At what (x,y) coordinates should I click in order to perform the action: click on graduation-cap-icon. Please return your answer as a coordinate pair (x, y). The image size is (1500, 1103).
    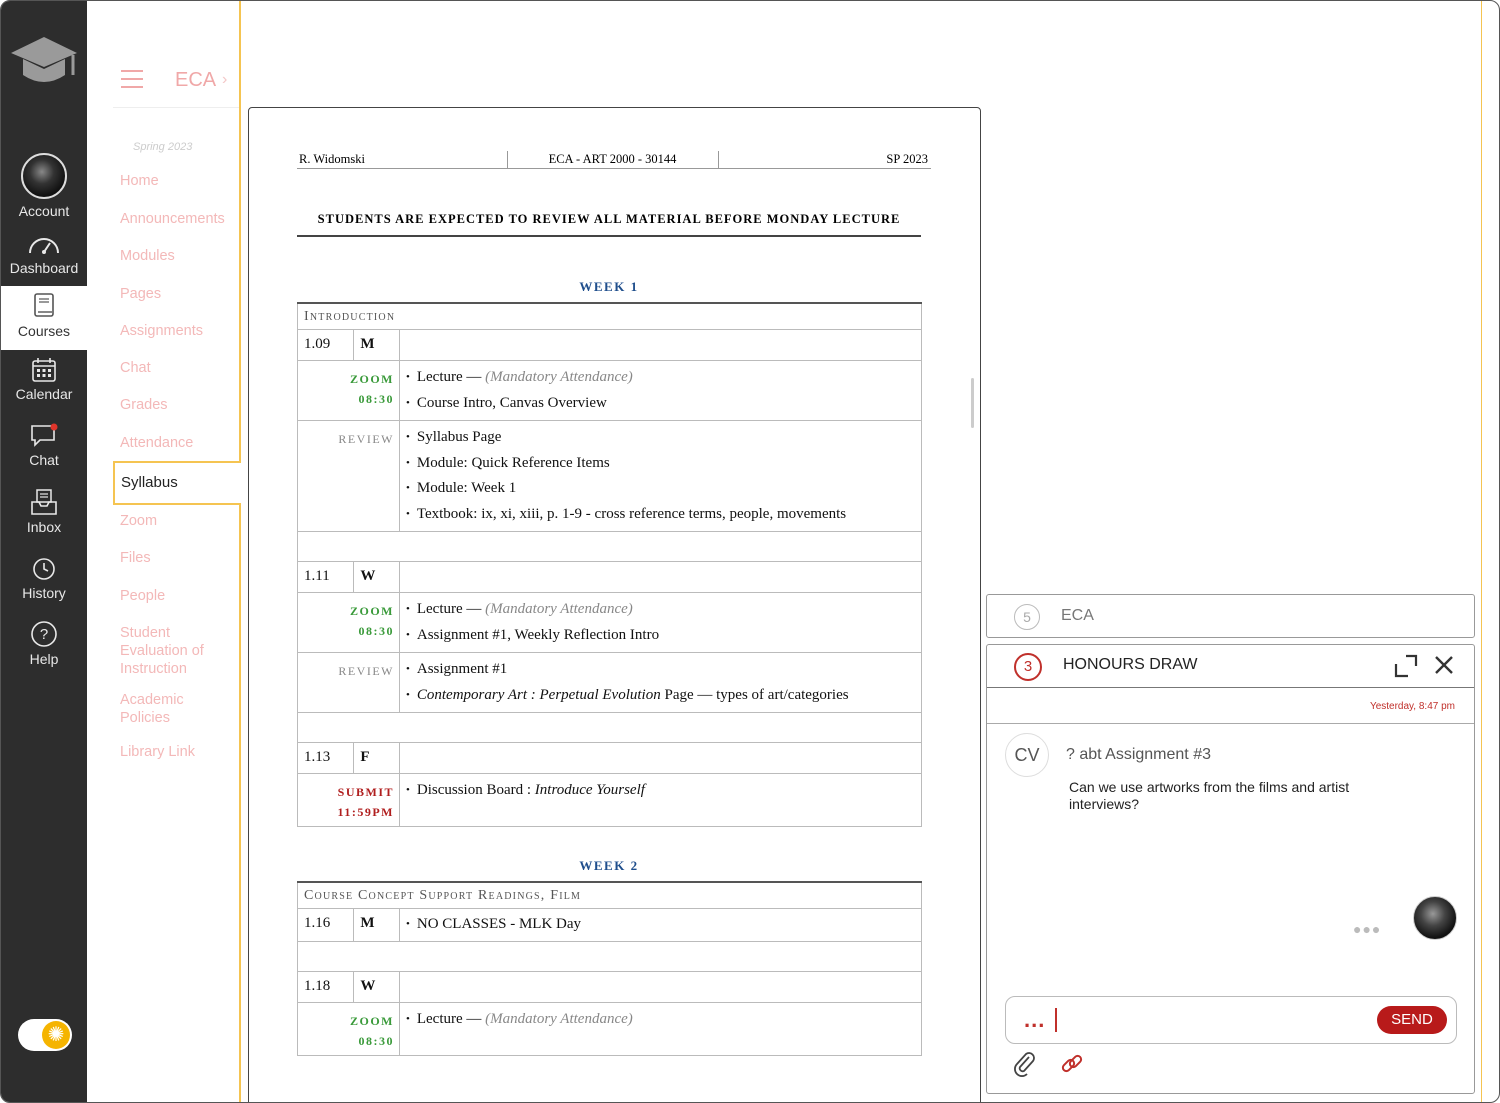
    Looking at the image, I should click on (44, 61).